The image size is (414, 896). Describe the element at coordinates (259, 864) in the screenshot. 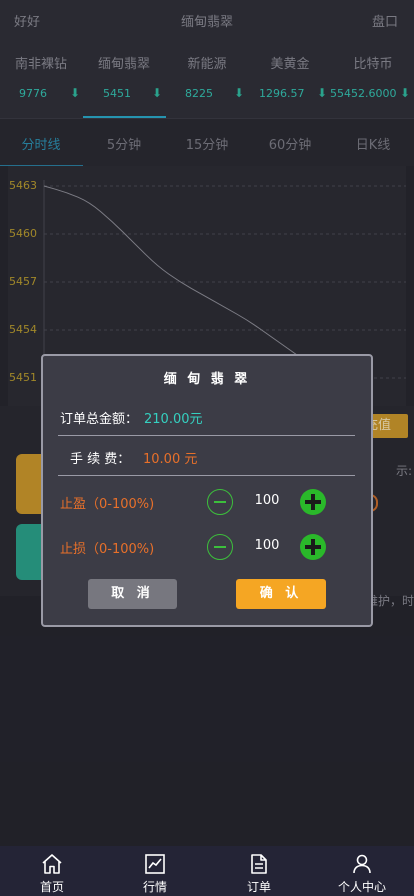

I see `document-icon` at that location.